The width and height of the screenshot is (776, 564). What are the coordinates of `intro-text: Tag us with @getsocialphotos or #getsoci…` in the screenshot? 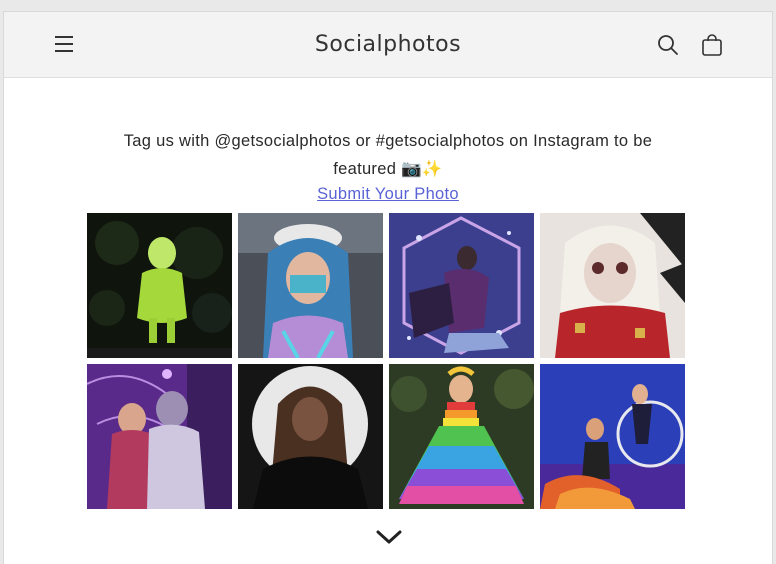 It's located at (388, 155).